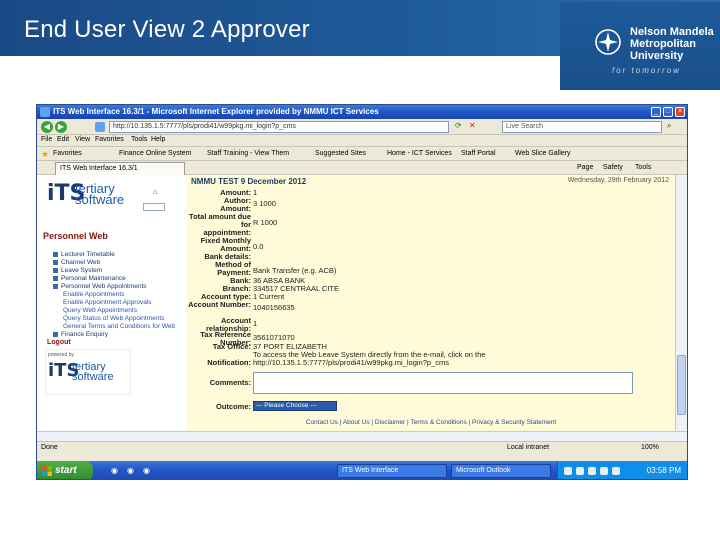  Describe the element at coordinates (59, 342) in the screenshot. I see `logout-link: Logout` at that location.